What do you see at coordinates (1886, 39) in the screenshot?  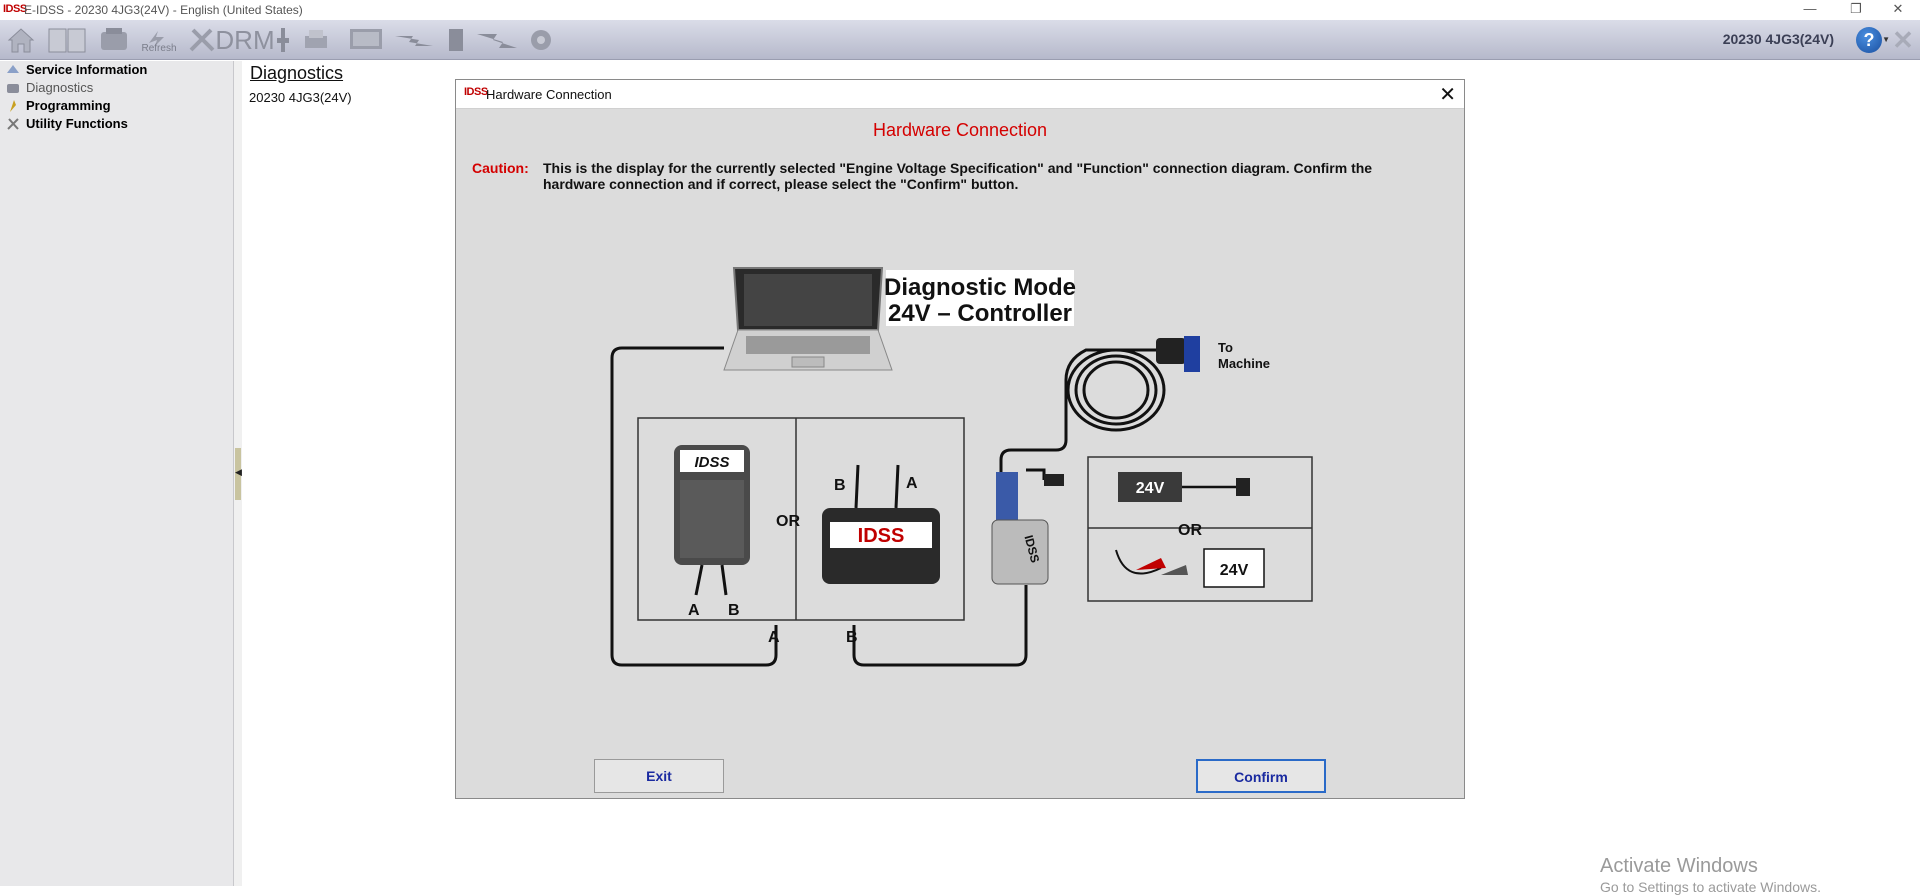 I see `chevron-down-icon: ▼` at bounding box center [1886, 39].